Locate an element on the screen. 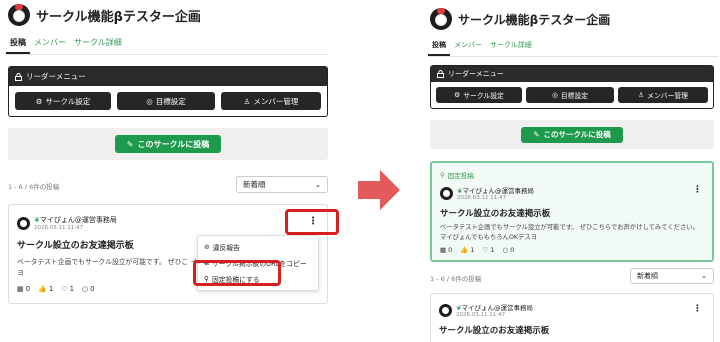 This screenshot has width=720, height=342. views-stat: ▦ 0 is located at coordinates (23, 289).